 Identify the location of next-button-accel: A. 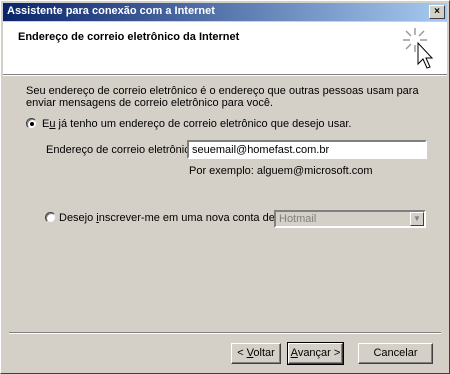
(294, 353).